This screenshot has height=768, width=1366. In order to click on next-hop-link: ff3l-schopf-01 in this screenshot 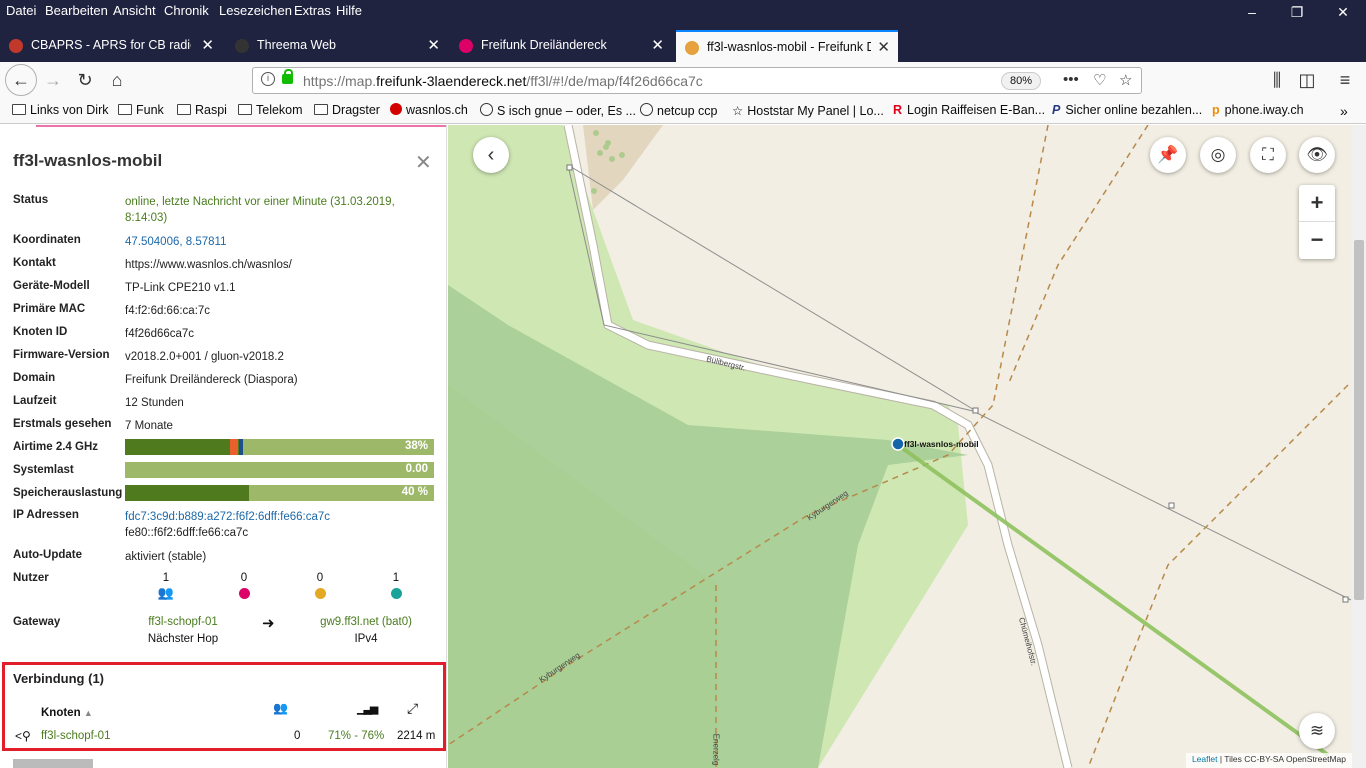, I will do `click(182, 622)`.